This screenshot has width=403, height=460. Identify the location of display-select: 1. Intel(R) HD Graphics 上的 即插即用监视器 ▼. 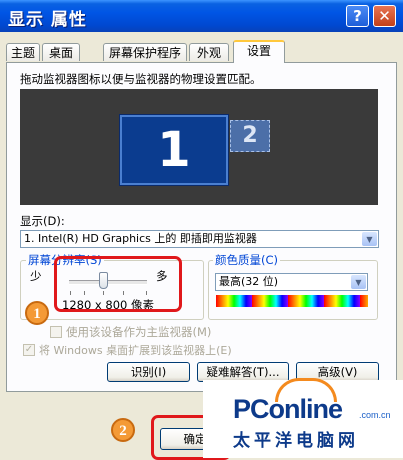
(199, 239).